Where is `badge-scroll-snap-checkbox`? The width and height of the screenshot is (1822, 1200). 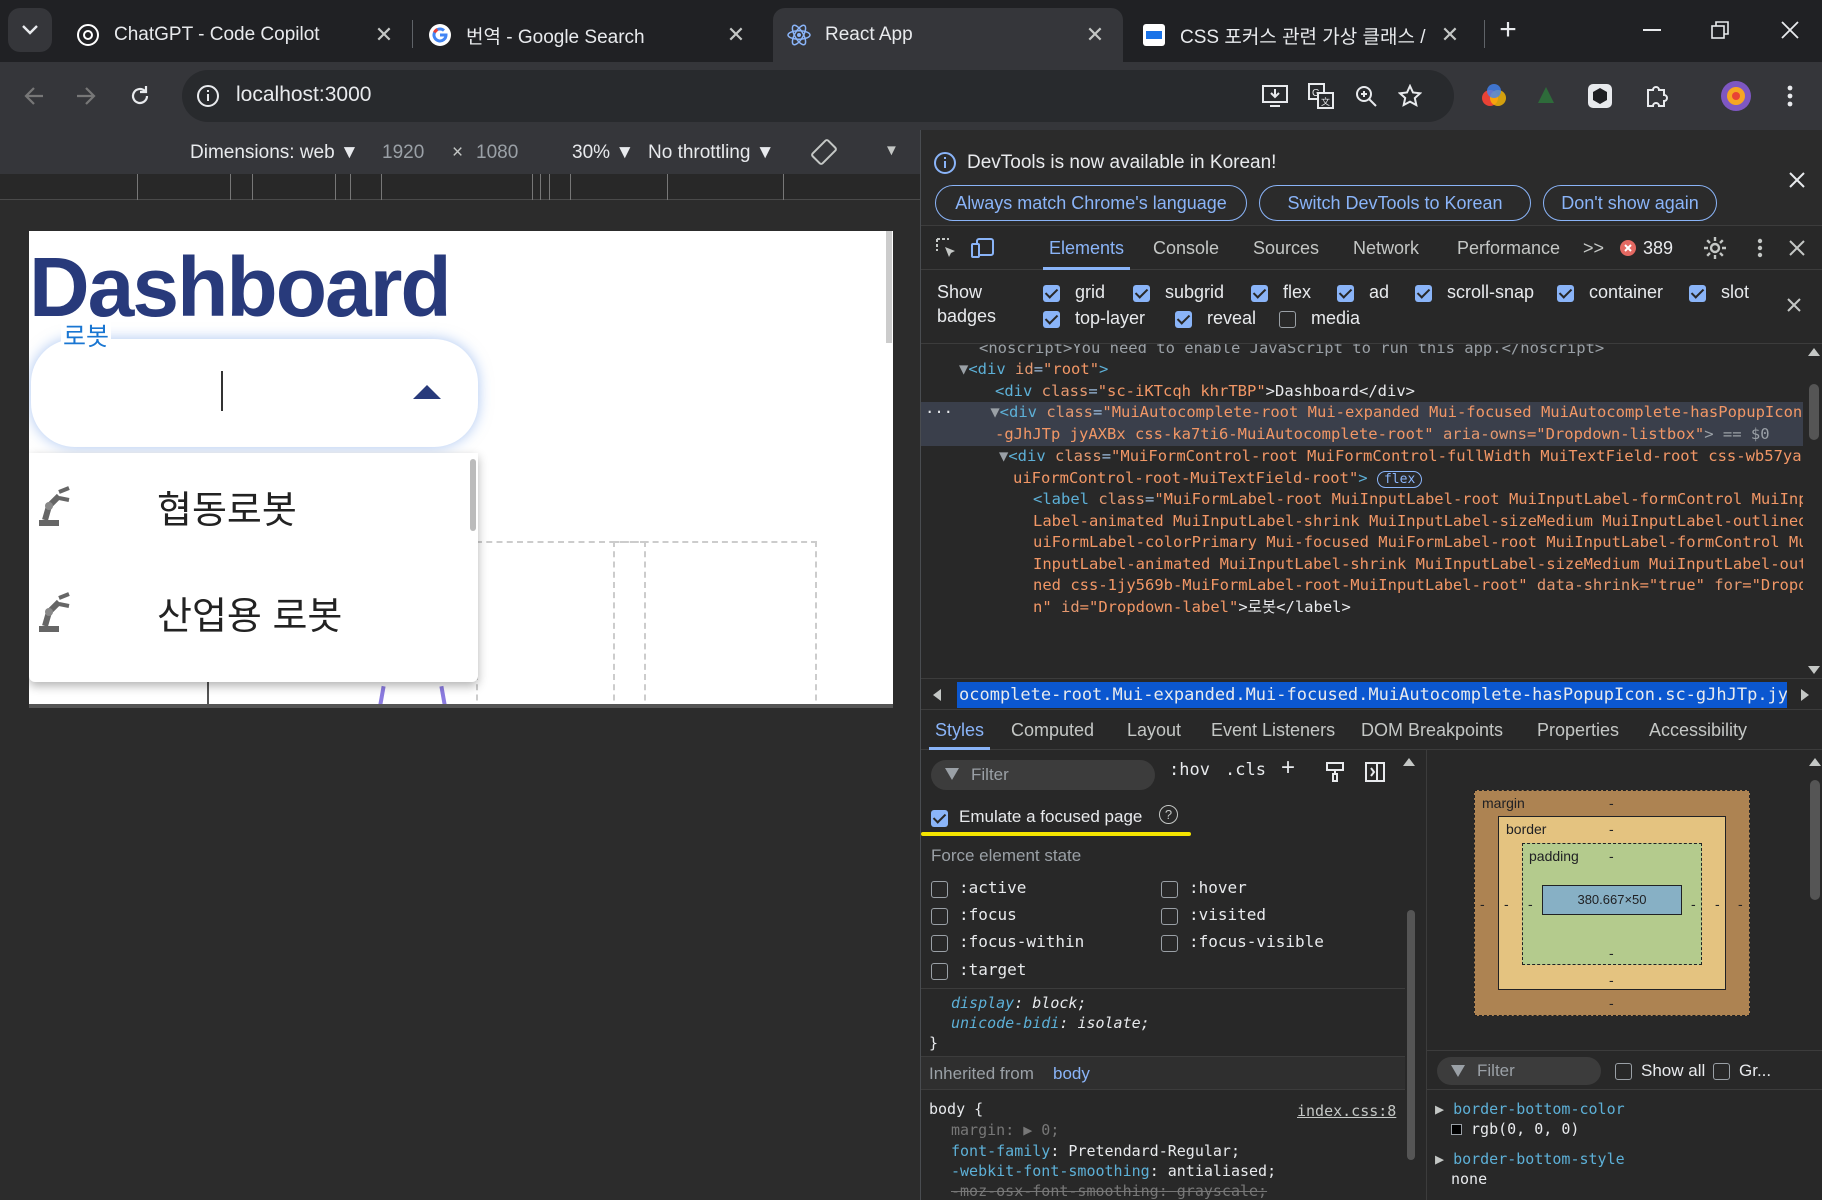 badge-scroll-snap-checkbox is located at coordinates (1423, 293).